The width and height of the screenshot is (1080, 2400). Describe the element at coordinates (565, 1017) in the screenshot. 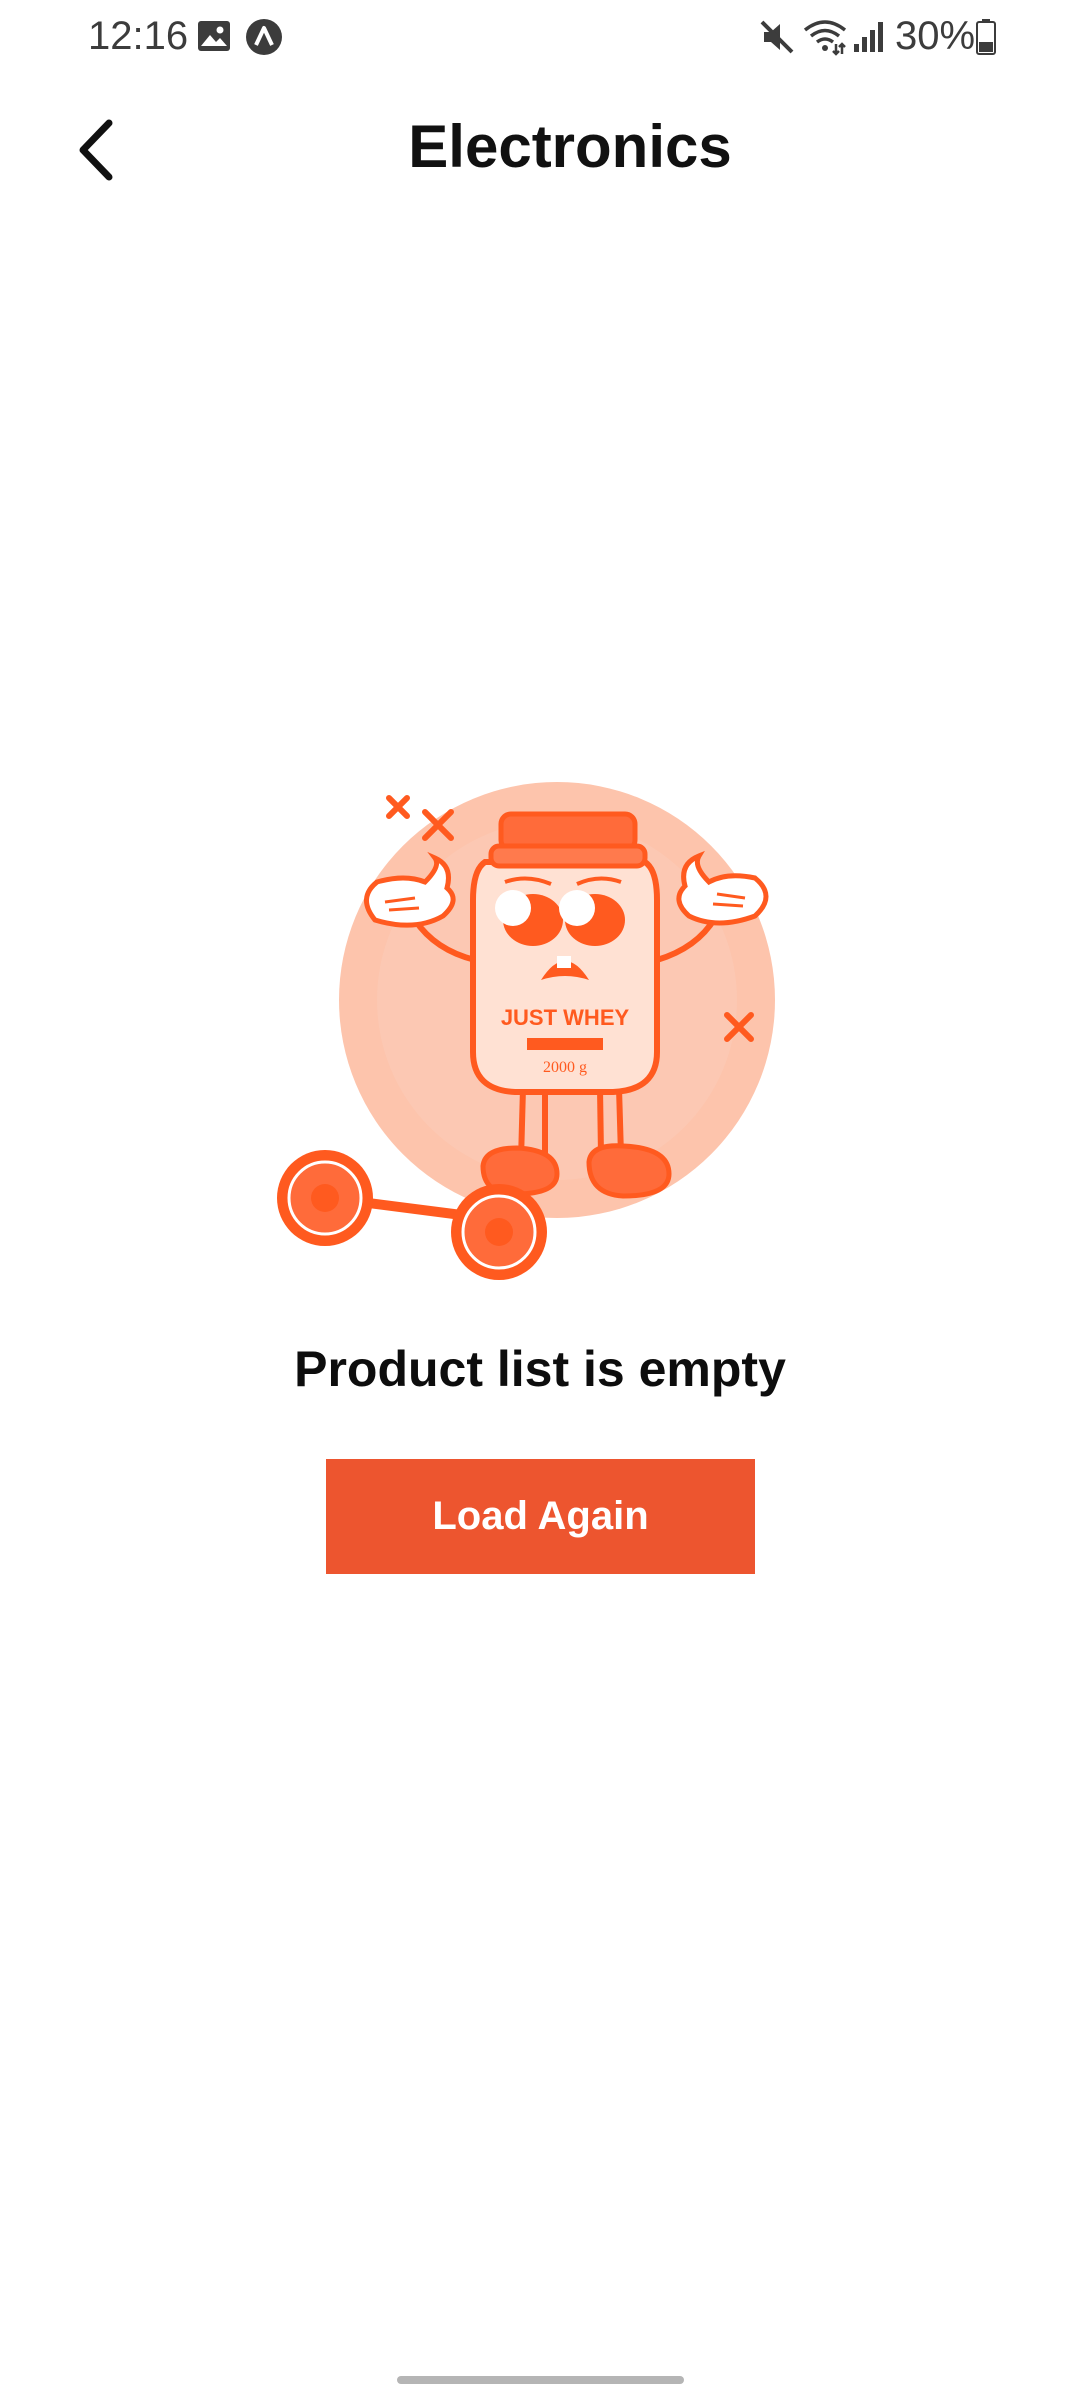

I see `jar-label-text: JUST WHEY` at that location.